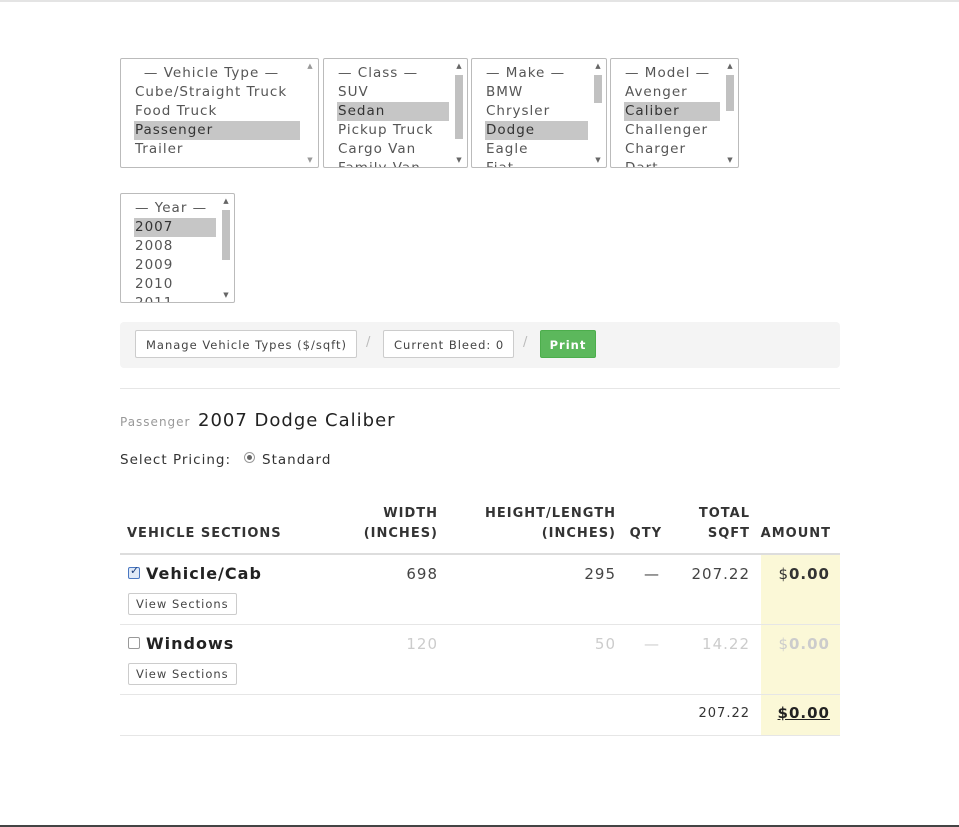  What do you see at coordinates (204, 573) in the screenshot?
I see `section-name: Vehicle/Cab` at bounding box center [204, 573].